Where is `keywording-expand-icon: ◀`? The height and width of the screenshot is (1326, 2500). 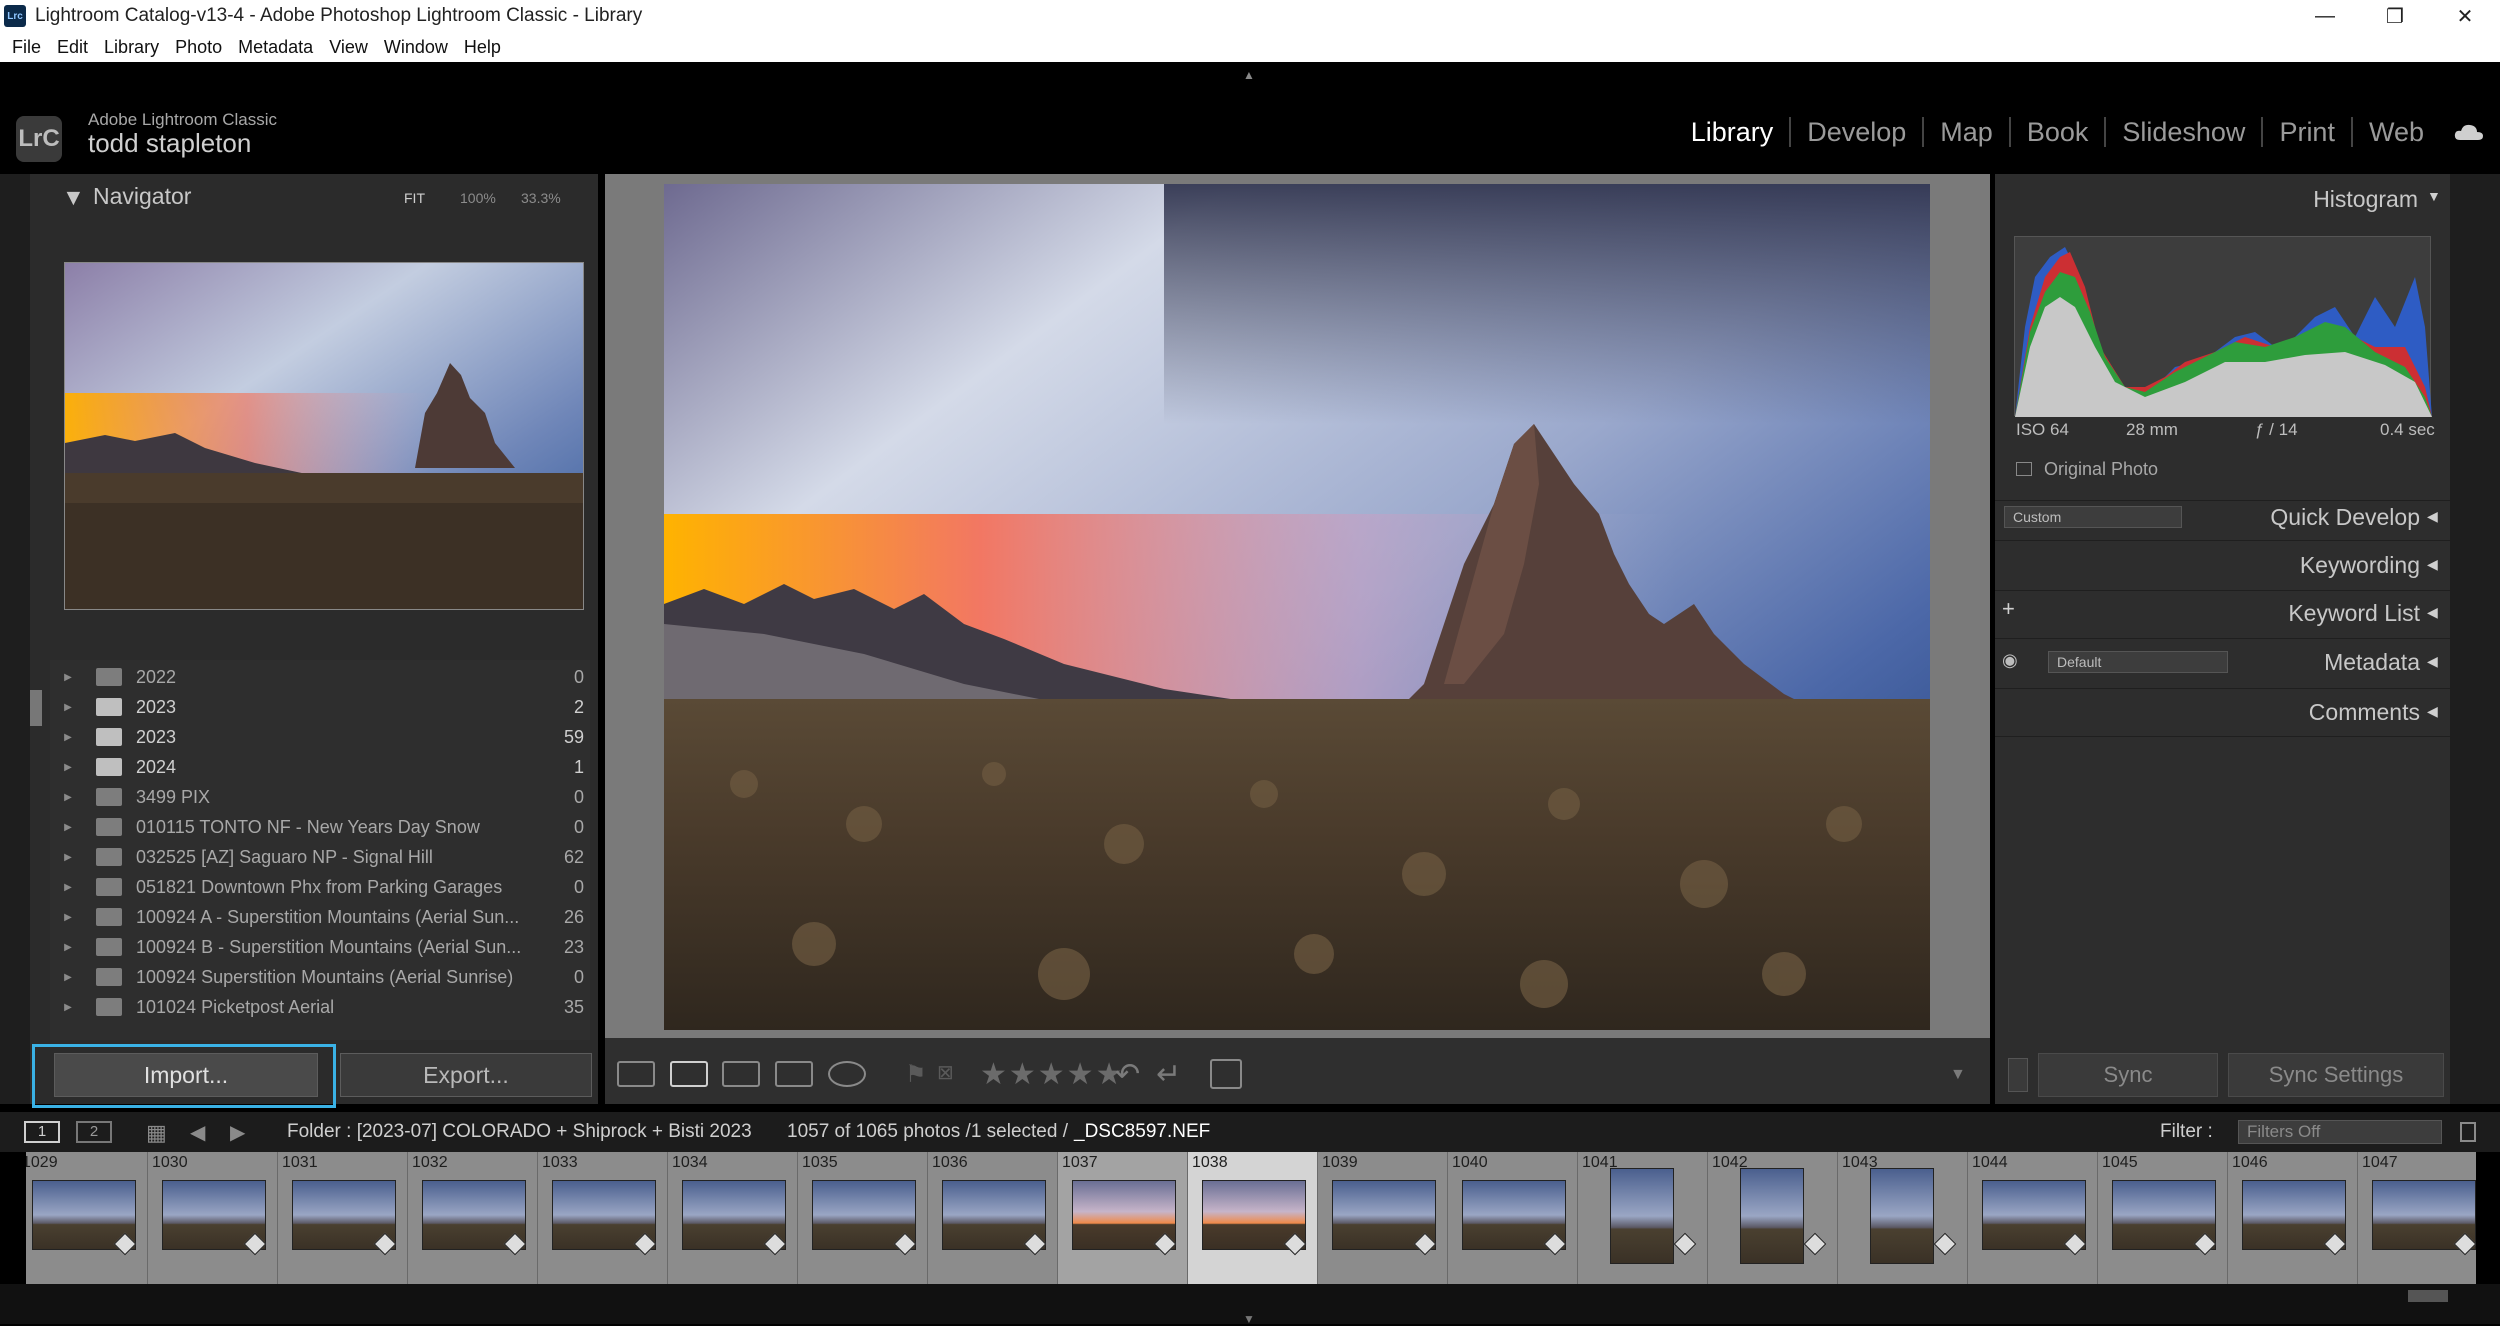 keywording-expand-icon: ◀ is located at coordinates (2432, 564).